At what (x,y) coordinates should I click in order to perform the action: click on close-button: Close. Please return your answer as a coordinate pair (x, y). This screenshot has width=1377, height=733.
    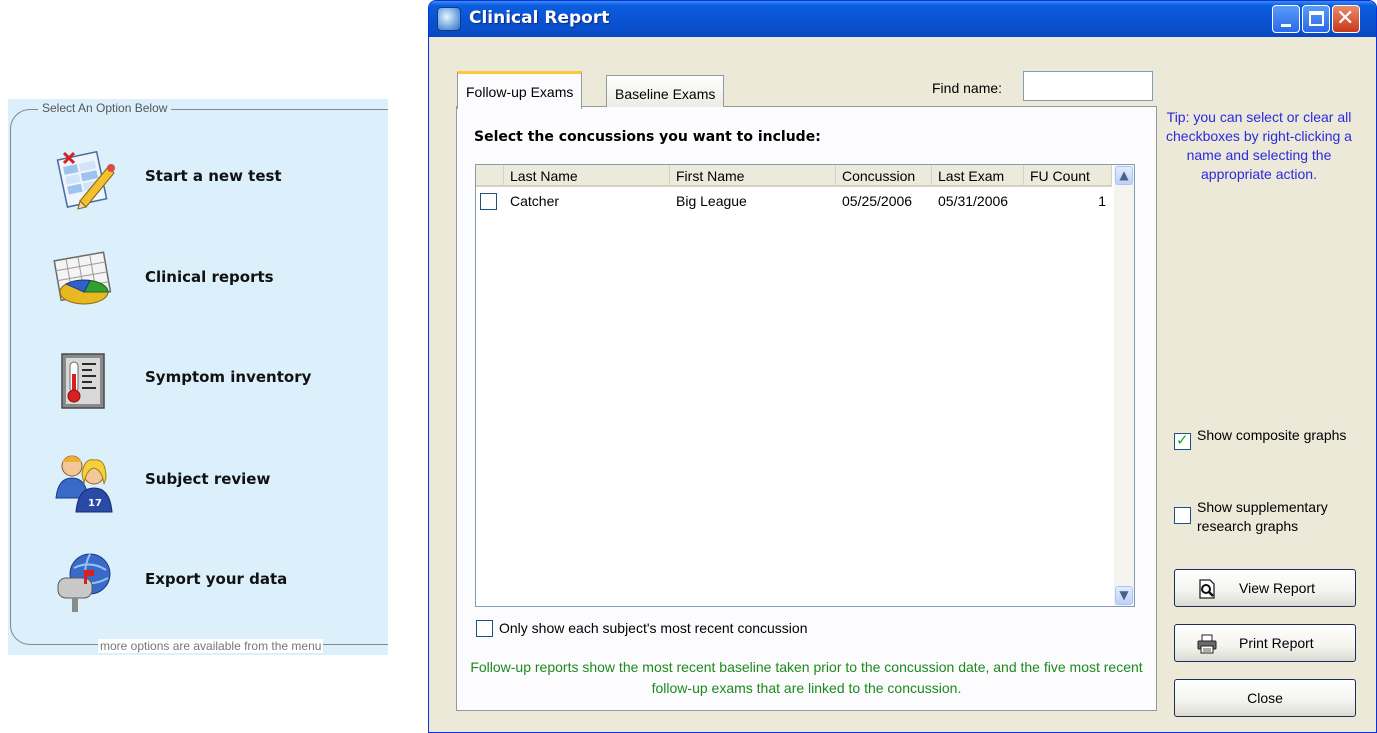
    Looking at the image, I should click on (1265, 698).